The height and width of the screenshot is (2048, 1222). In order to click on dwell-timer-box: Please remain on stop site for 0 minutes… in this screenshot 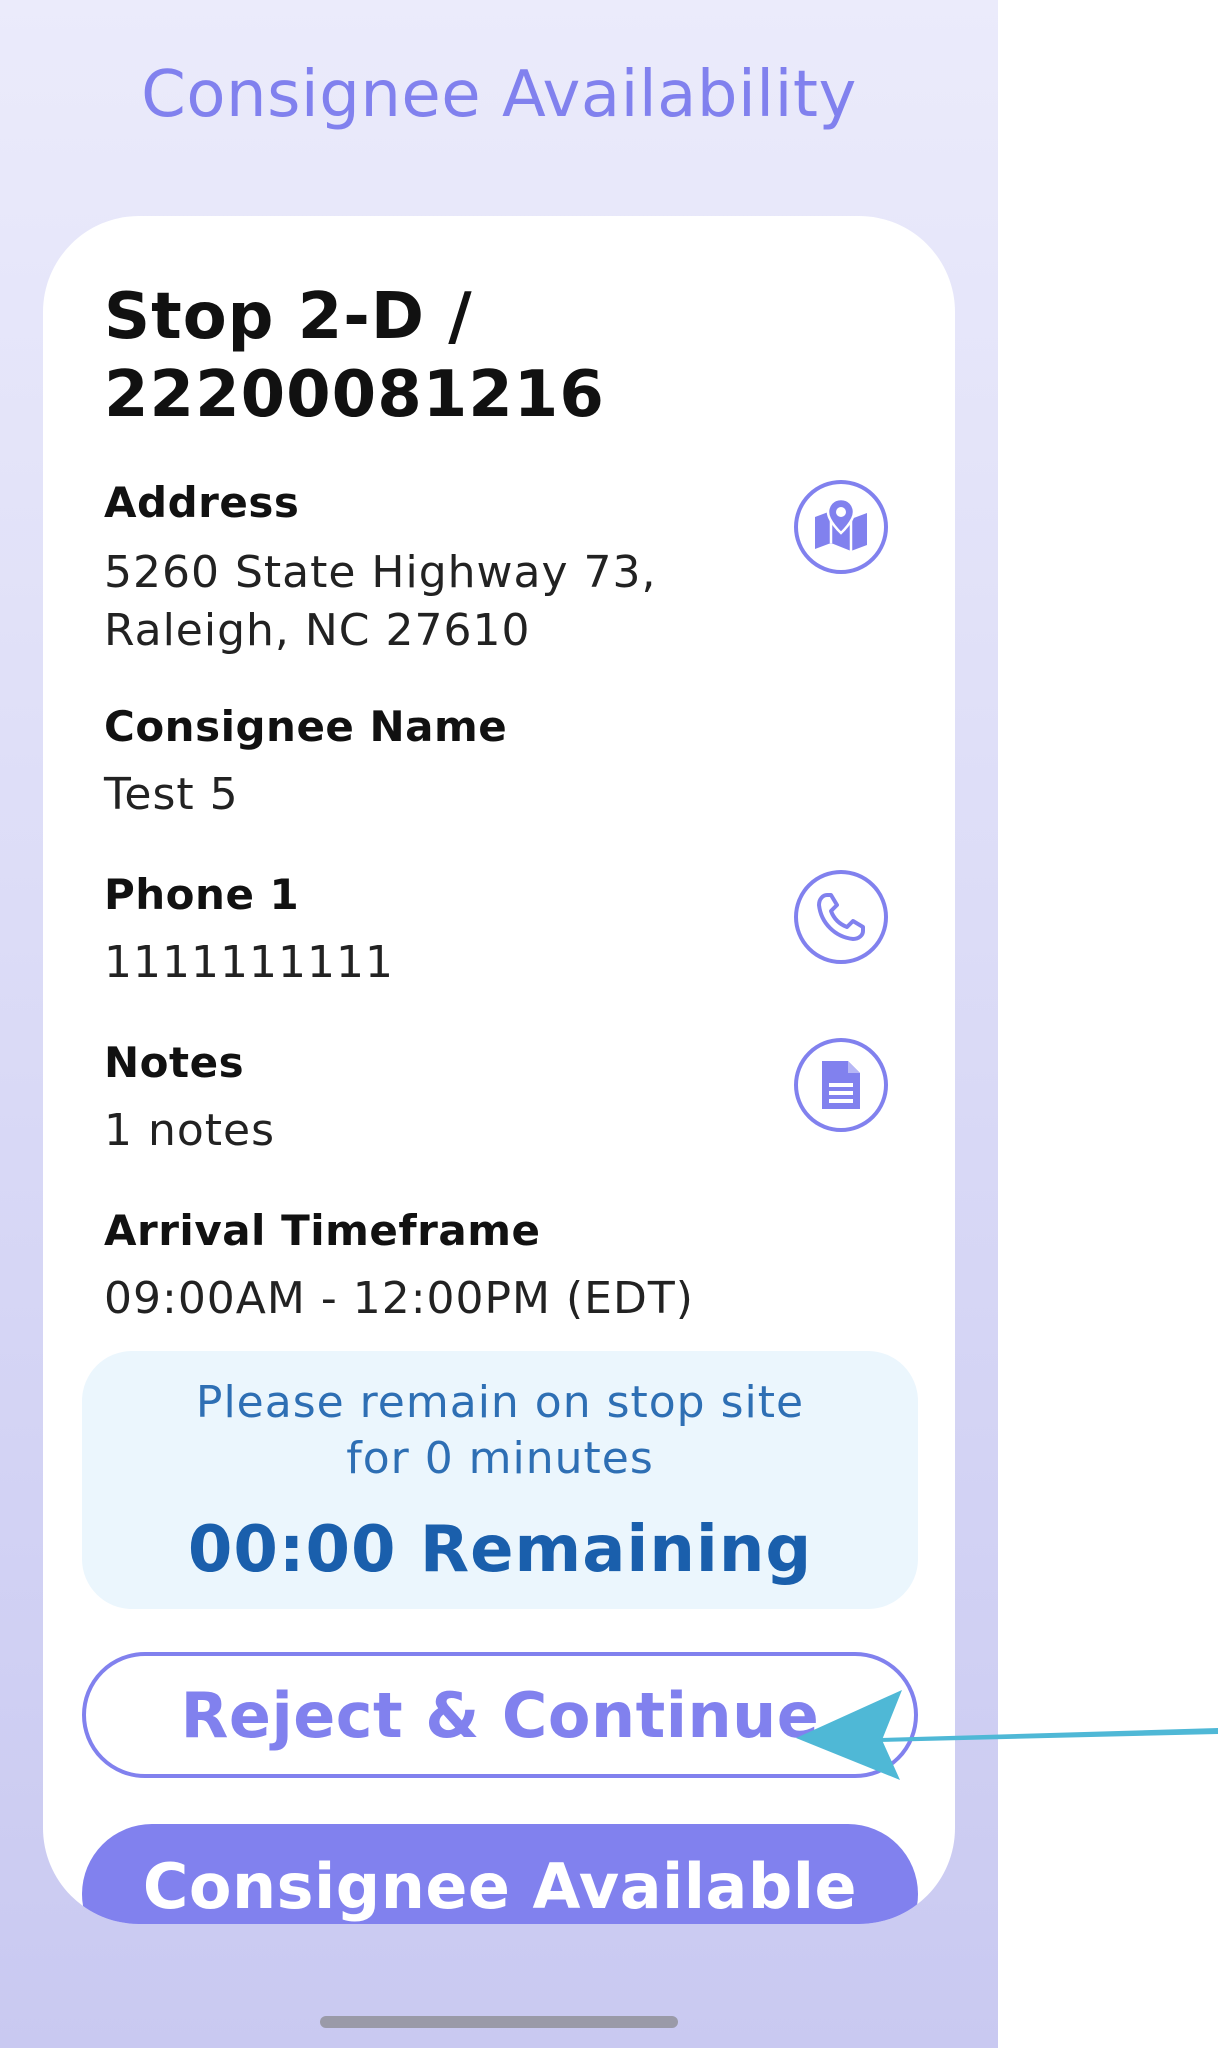, I will do `click(500, 1480)`.